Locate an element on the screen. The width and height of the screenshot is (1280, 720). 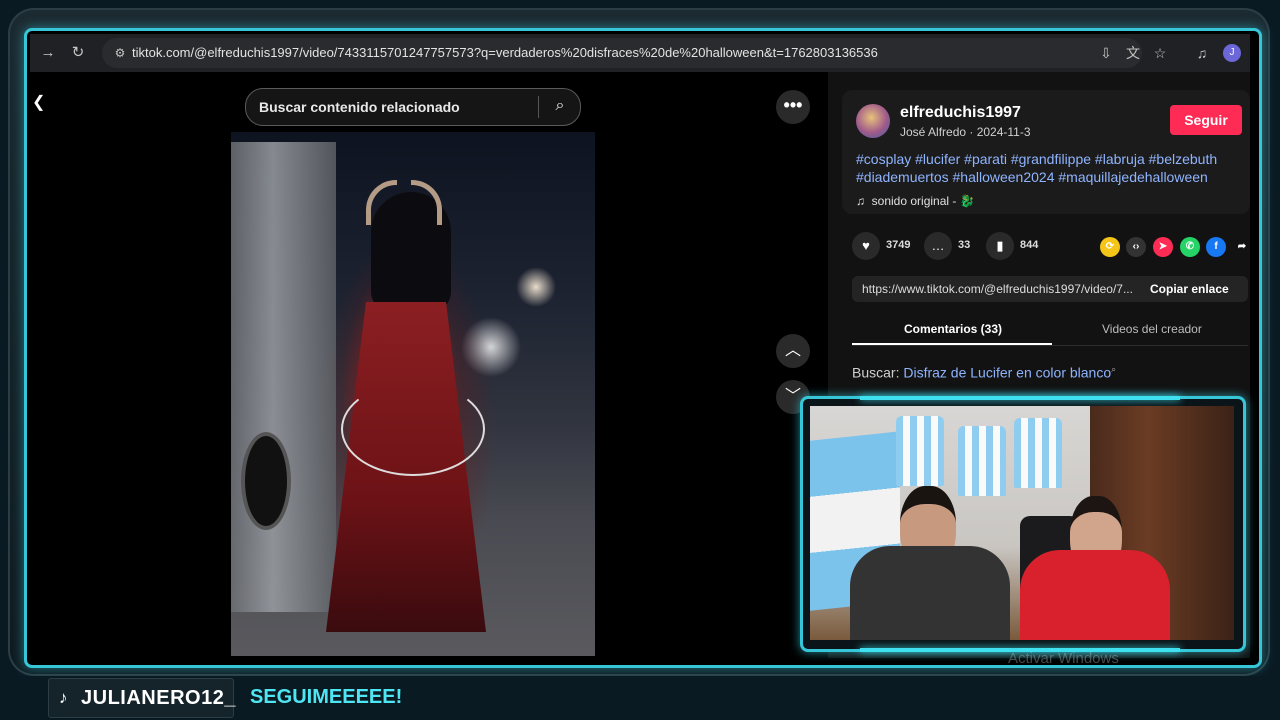
back-arrow-icon: ❮ is located at coordinates (38, 102).